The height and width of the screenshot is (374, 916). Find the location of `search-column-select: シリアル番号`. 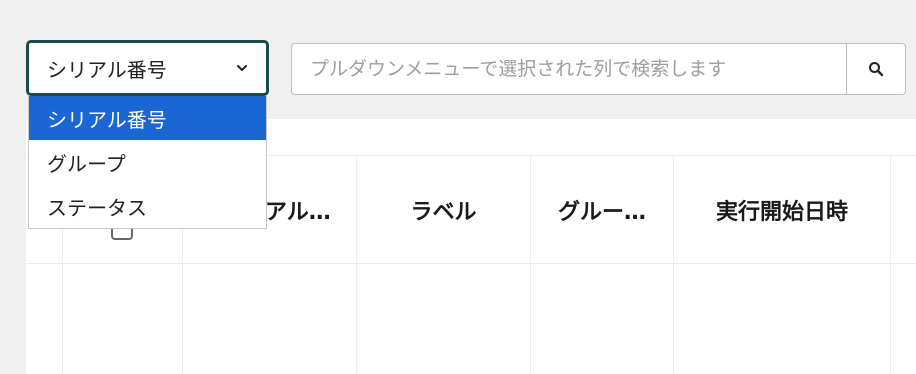

search-column-select: シリアル番号 is located at coordinates (147, 68).